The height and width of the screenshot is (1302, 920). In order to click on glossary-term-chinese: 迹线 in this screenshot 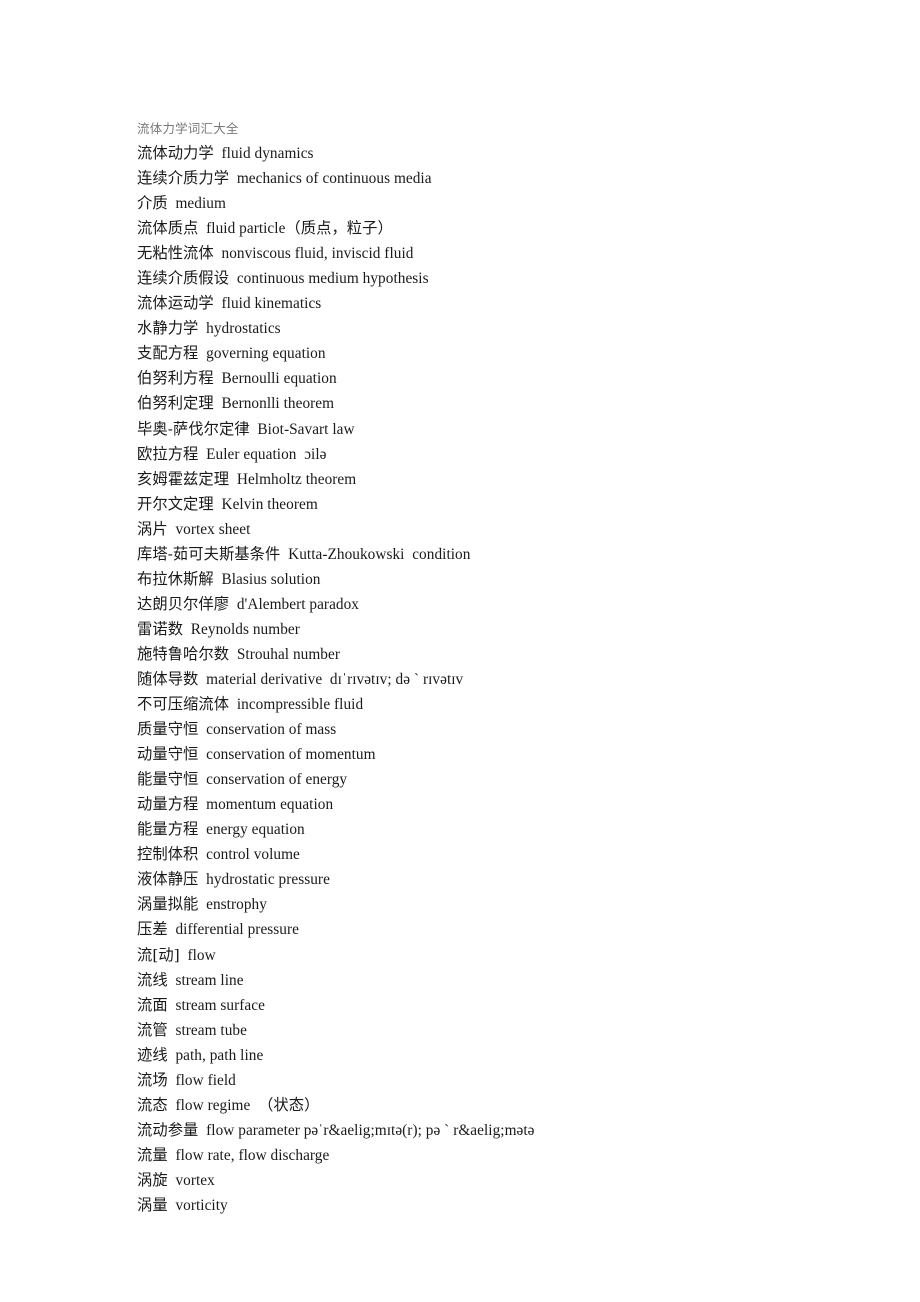, I will do `click(152, 1054)`.